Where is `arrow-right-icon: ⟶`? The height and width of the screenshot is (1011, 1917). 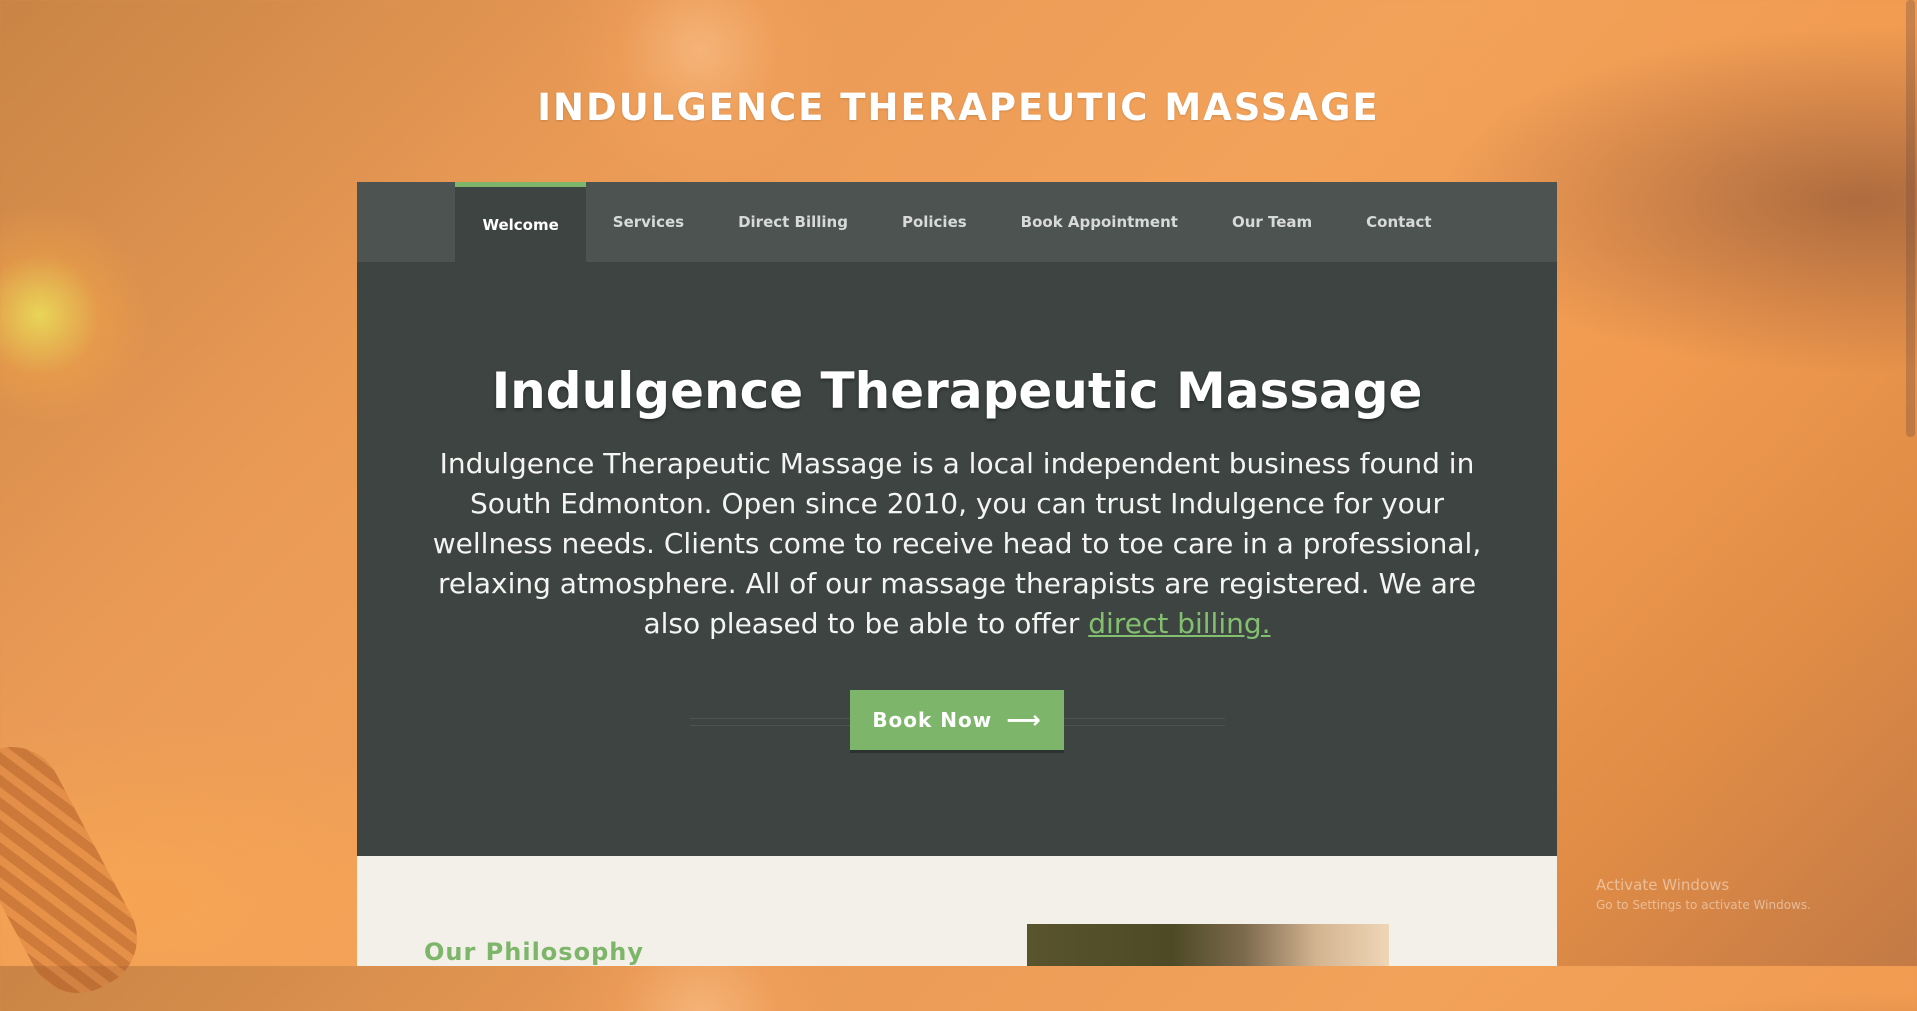 arrow-right-icon: ⟶ is located at coordinates (1024, 720).